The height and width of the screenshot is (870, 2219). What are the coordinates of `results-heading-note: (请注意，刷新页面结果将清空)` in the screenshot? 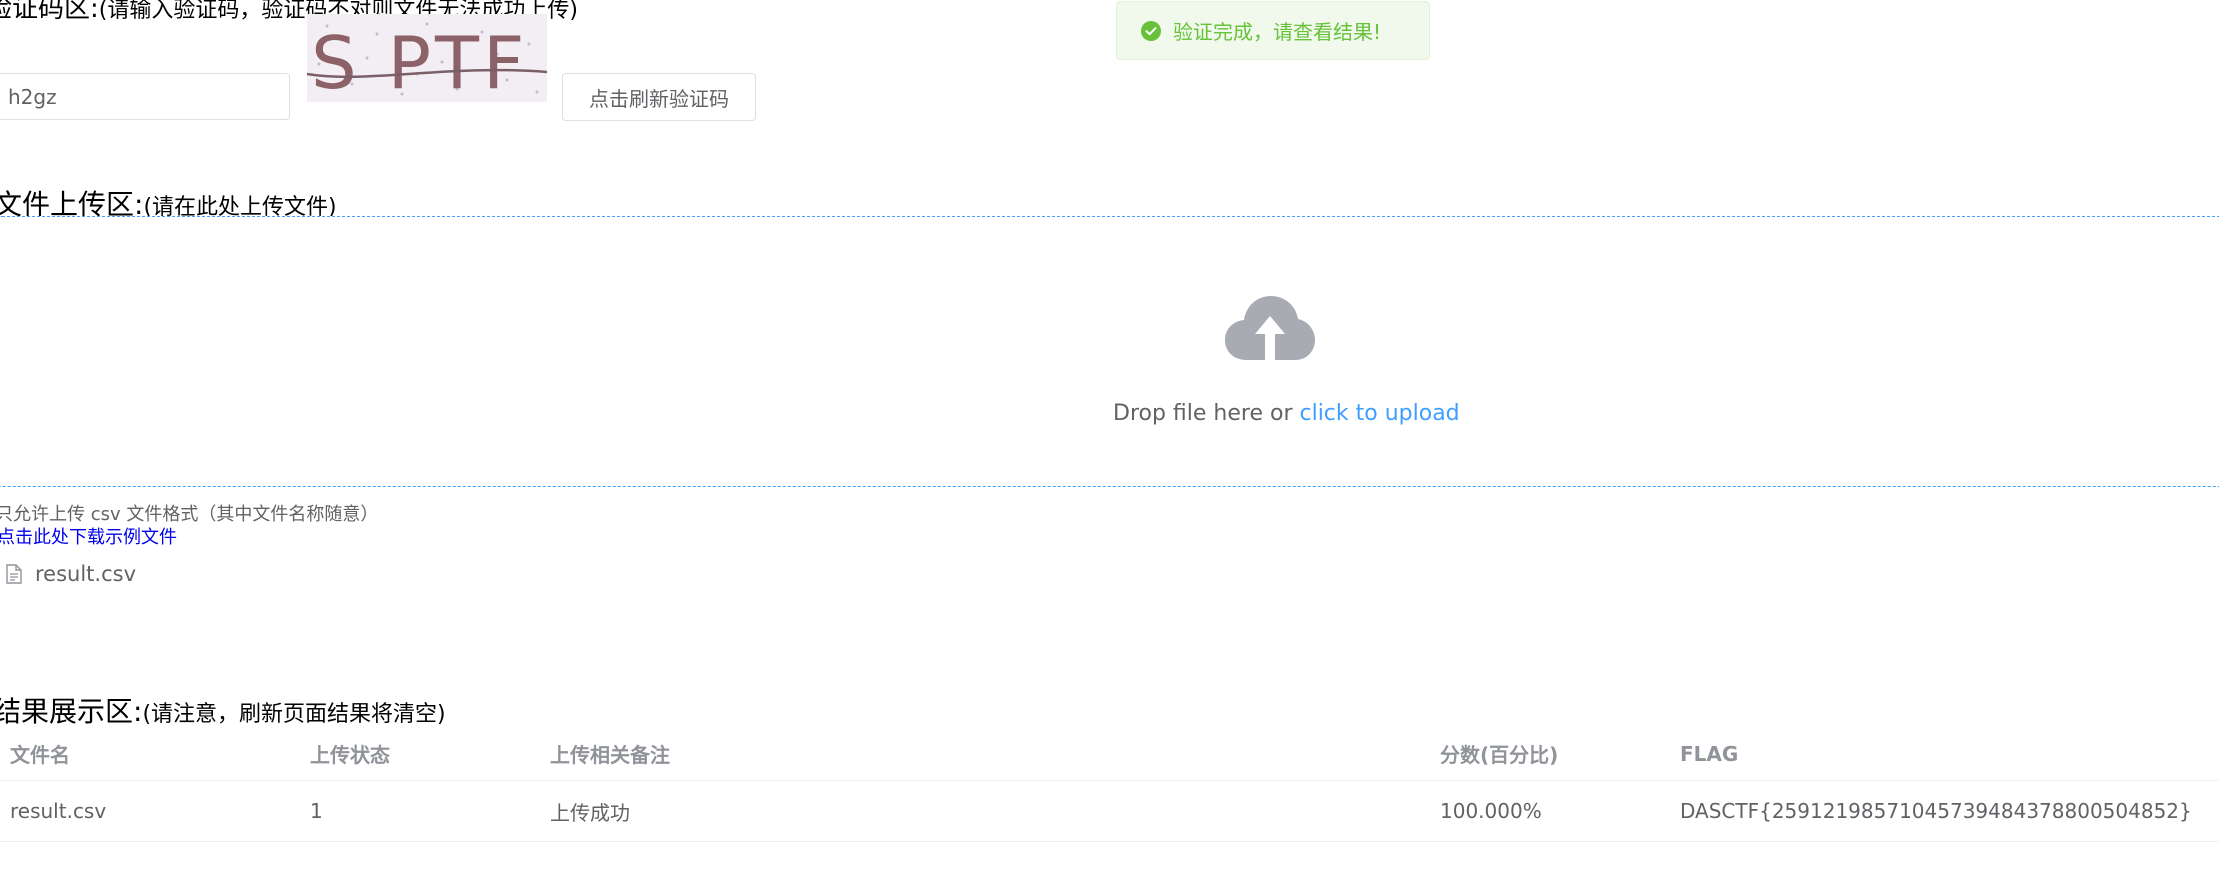 It's located at (294, 714).